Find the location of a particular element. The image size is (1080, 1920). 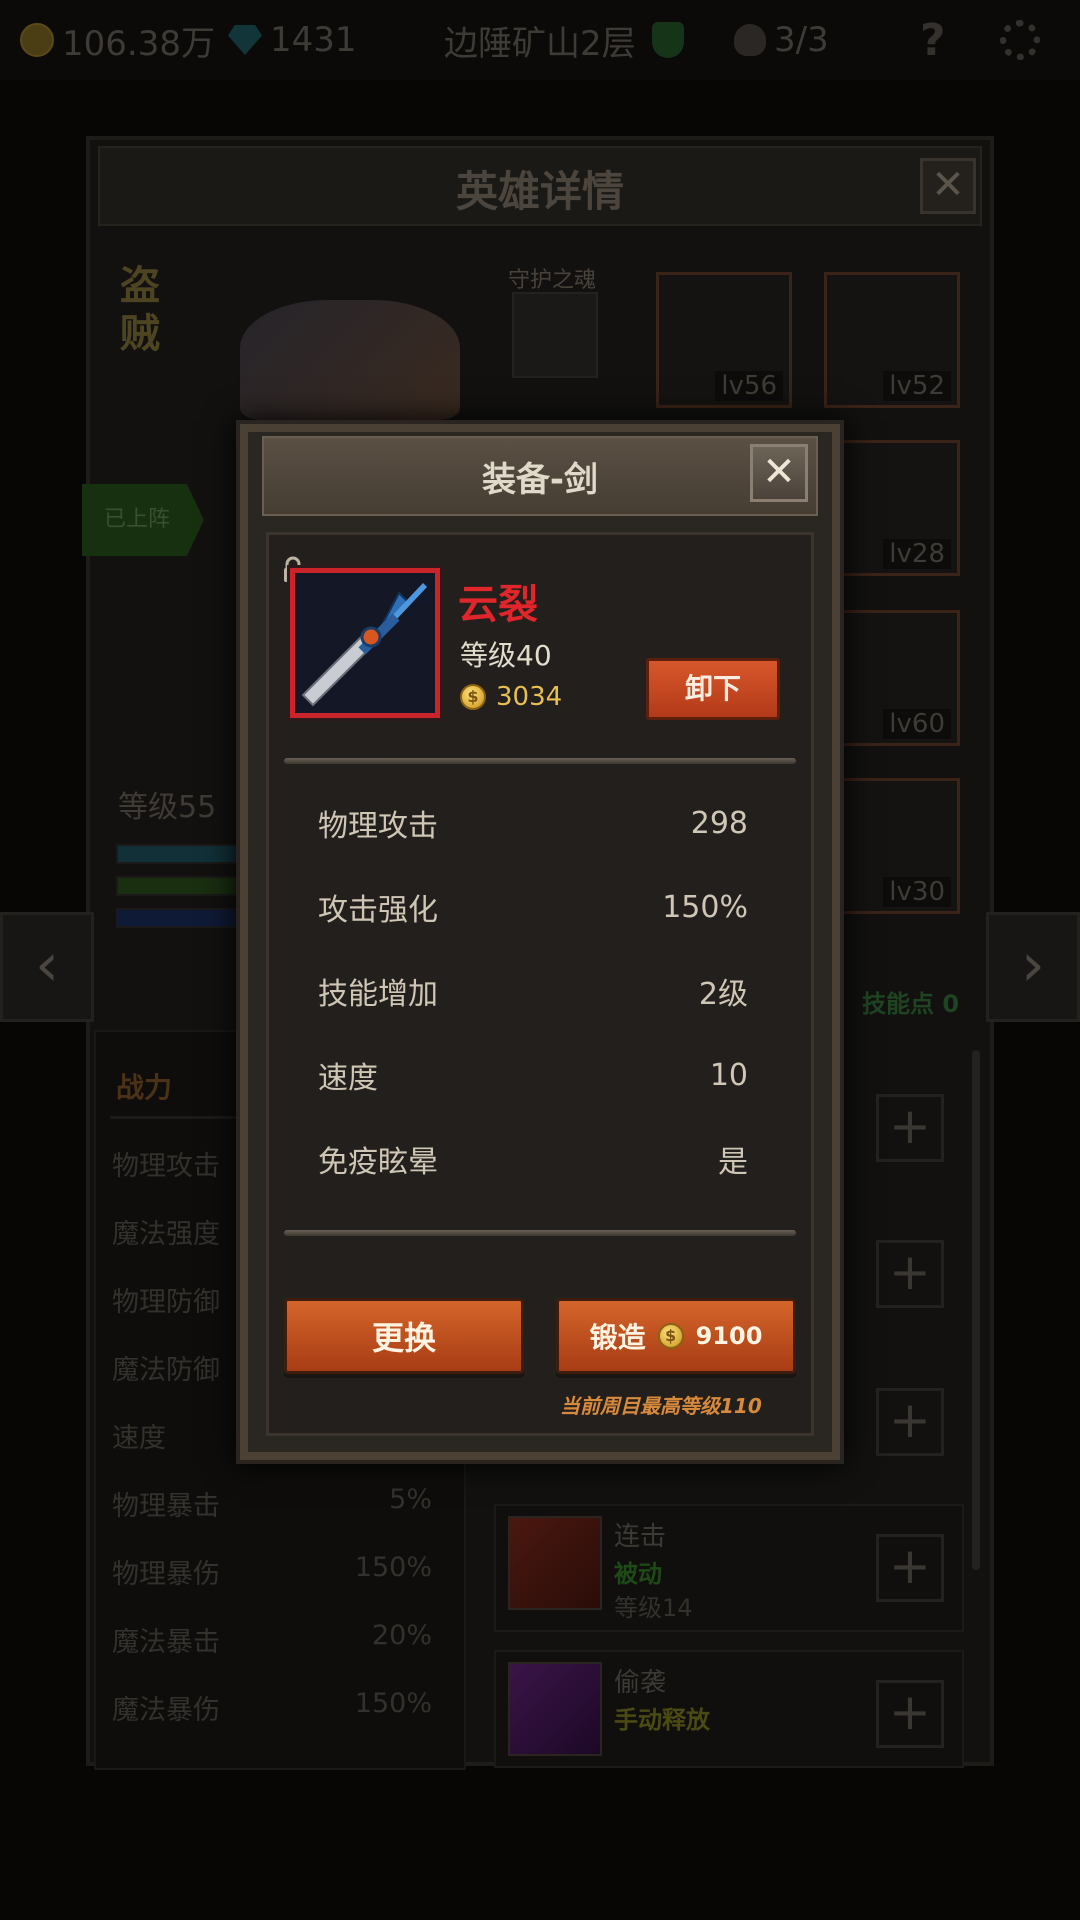

stat-row: 魔法暴伤 150% is located at coordinates (272, 1707).